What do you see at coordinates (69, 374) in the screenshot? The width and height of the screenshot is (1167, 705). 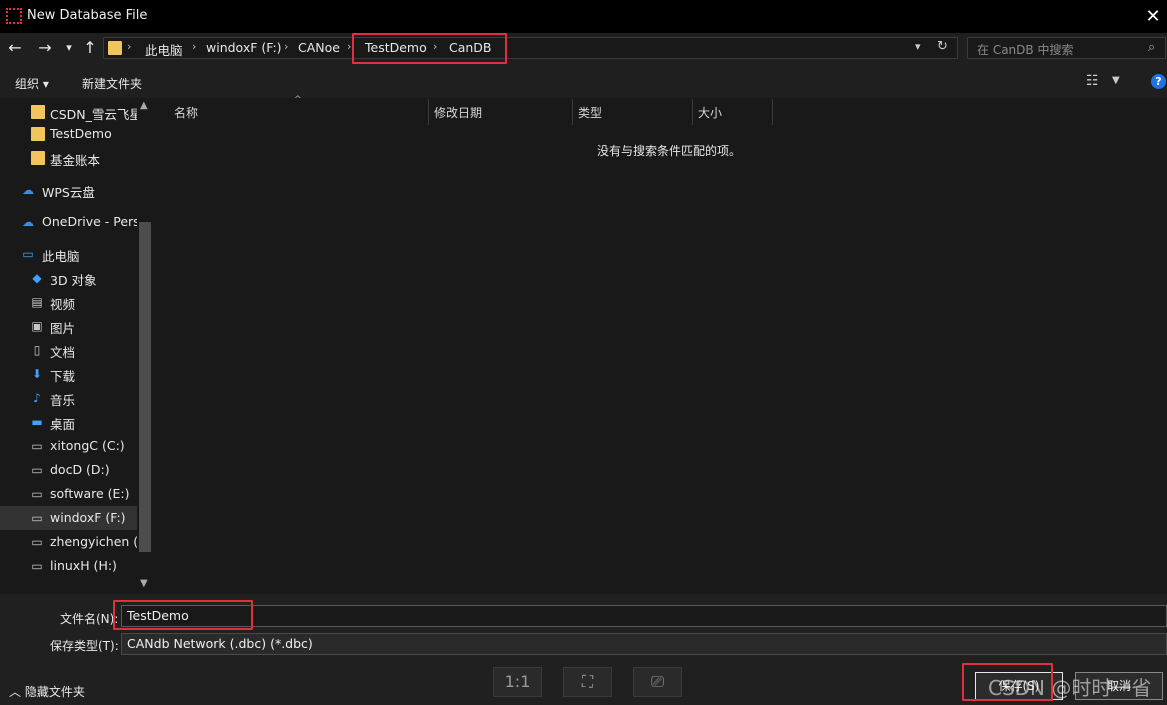 I see `sidebar-item-downloads: ⬇ 下载` at bounding box center [69, 374].